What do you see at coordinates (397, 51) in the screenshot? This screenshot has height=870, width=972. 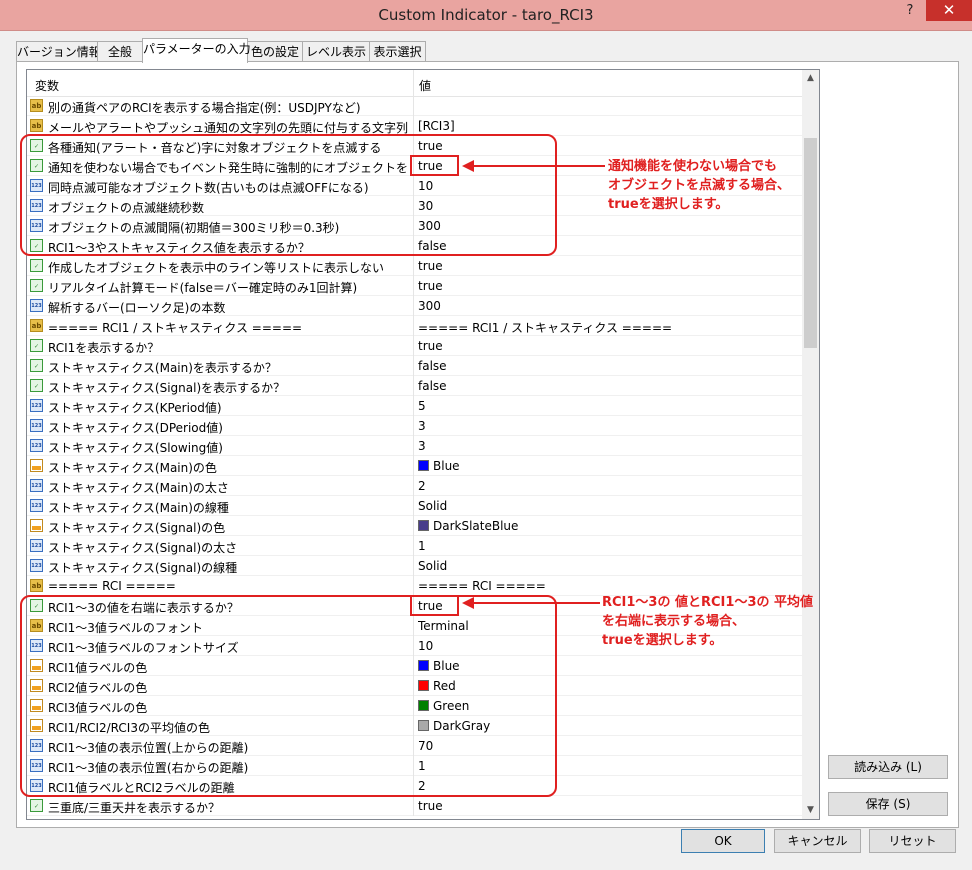 I see `tab-visualization: 表示選択` at bounding box center [397, 51].